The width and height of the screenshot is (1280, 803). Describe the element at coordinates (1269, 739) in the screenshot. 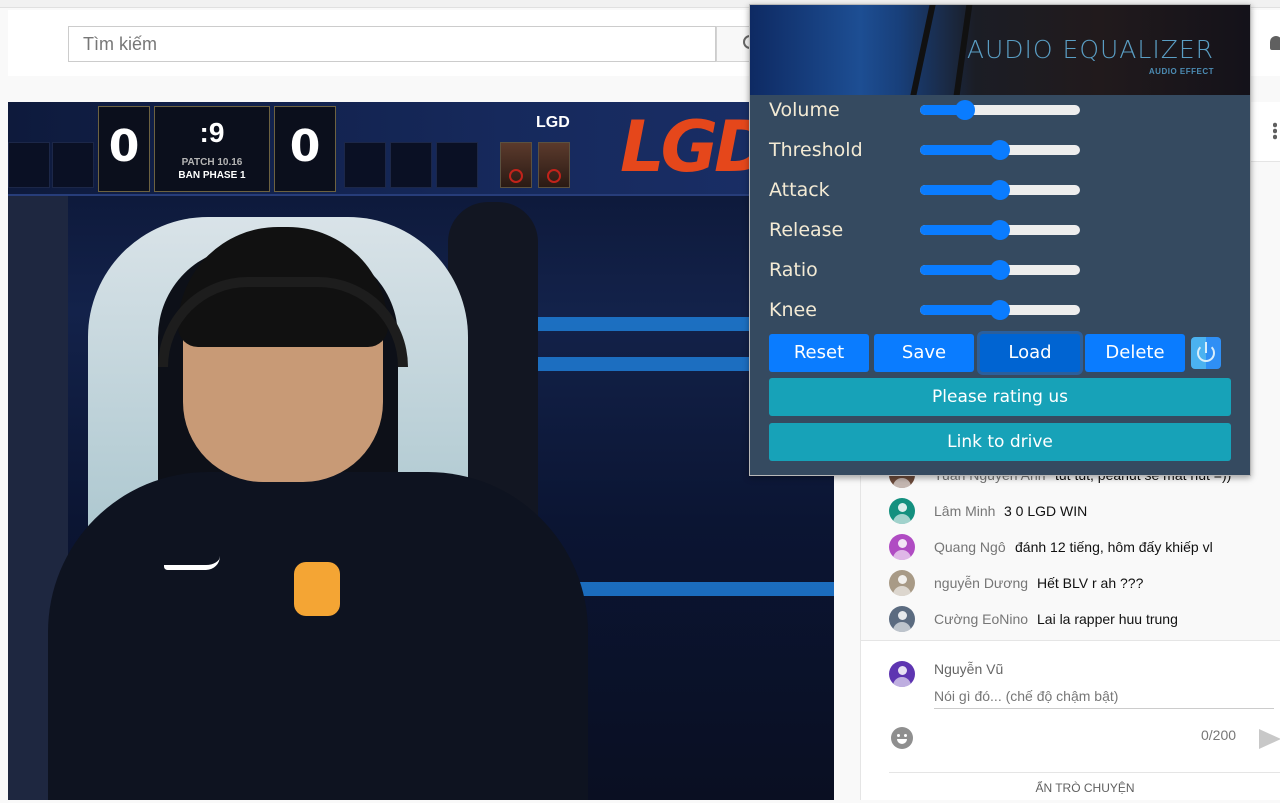

I see `send-icon` at that location.